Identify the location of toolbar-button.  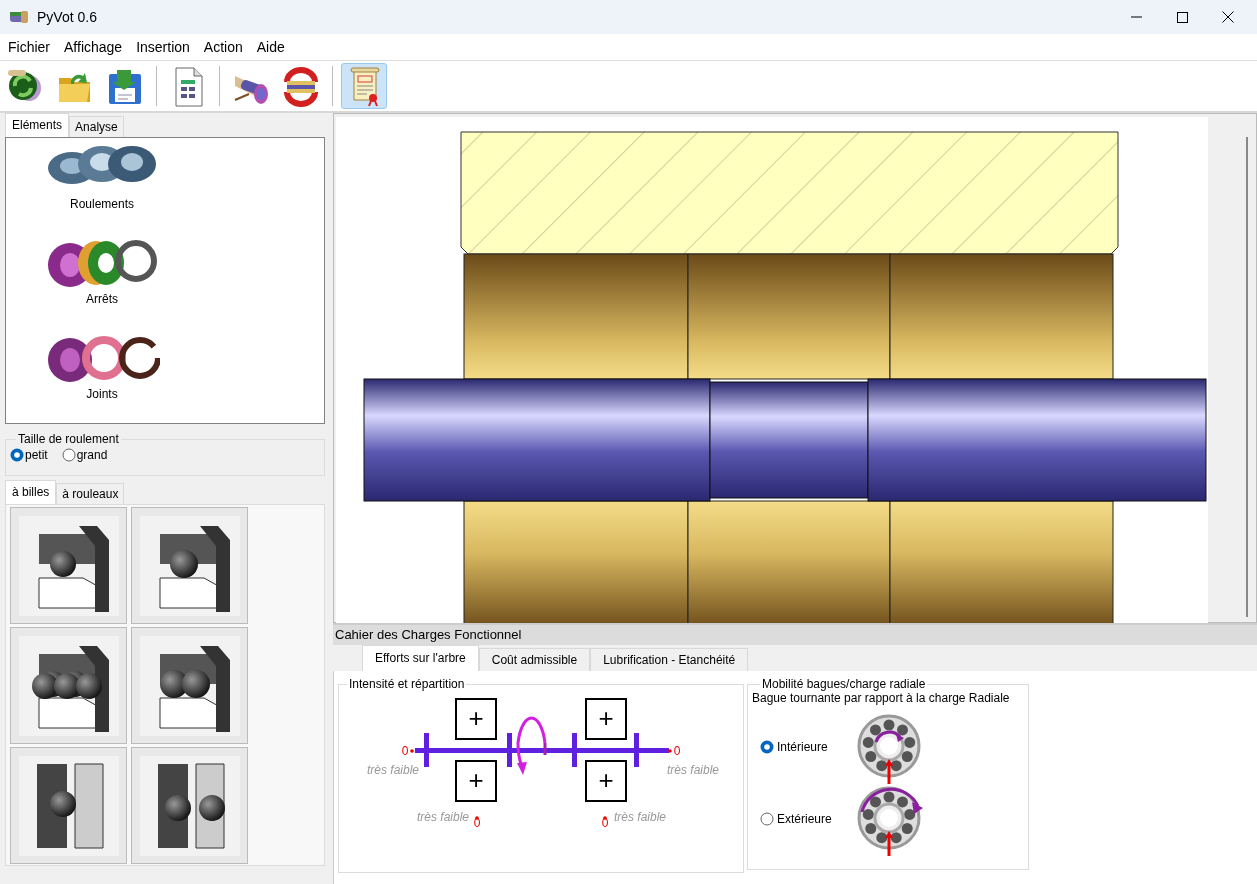
(364, 86).